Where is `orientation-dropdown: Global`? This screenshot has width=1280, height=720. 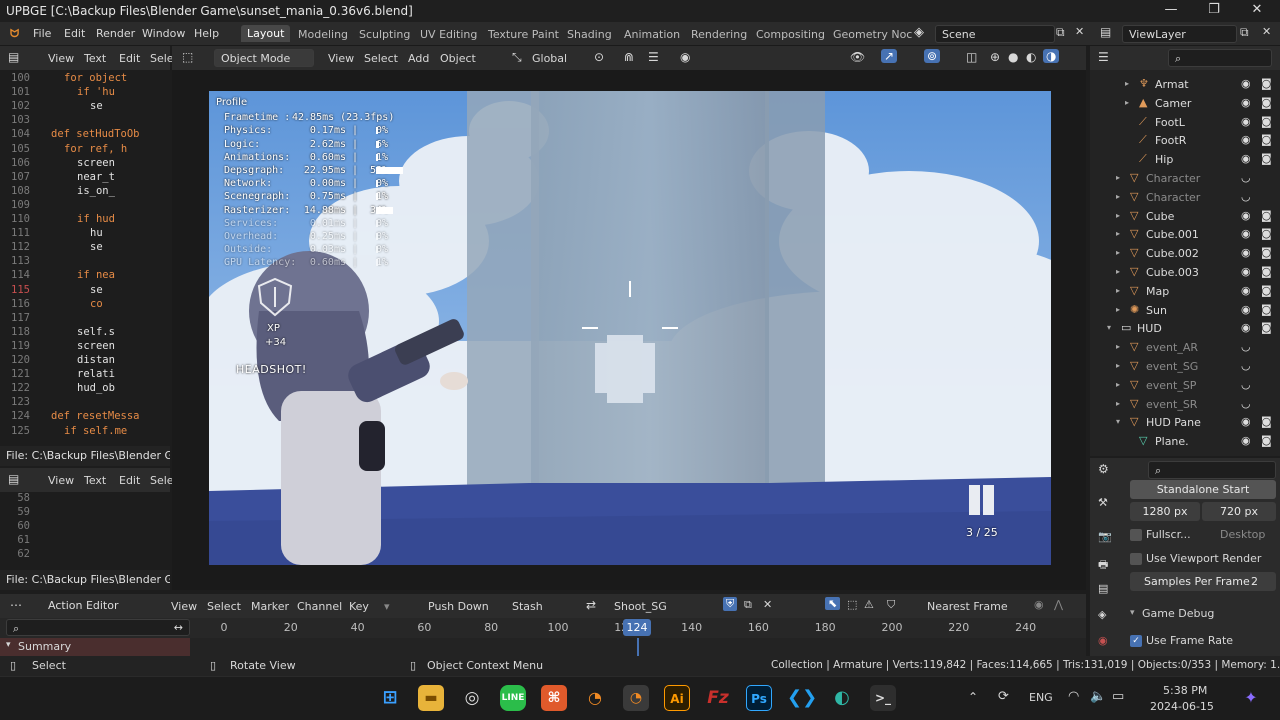 orientation-dropdown: Global is located at coordinates (549, 58).